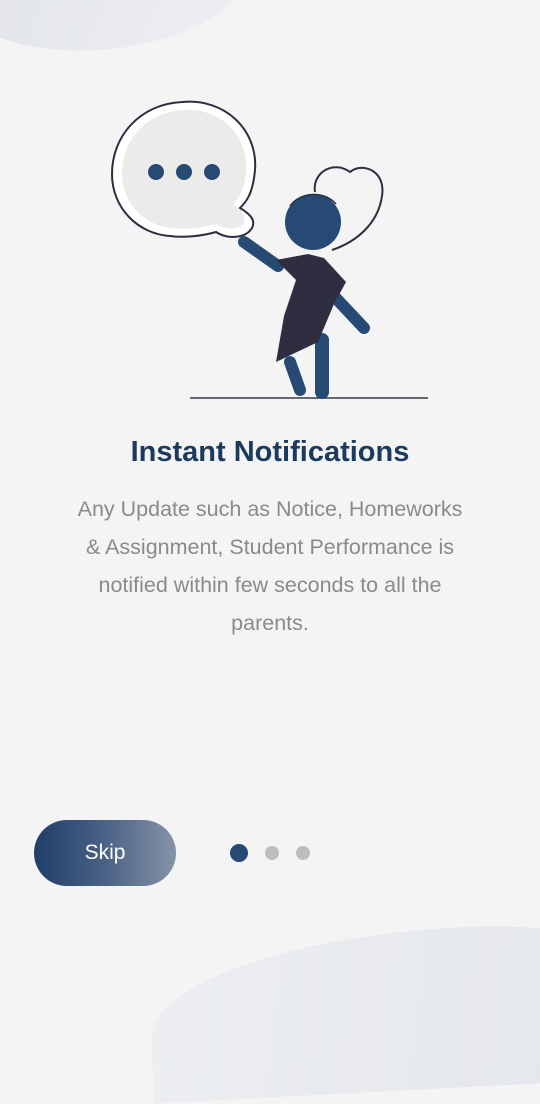  What do you see at coordinates (343, 1010) in the screenshot?
I see `decorative-bottom-wave` at bounding box center [343, 1010].